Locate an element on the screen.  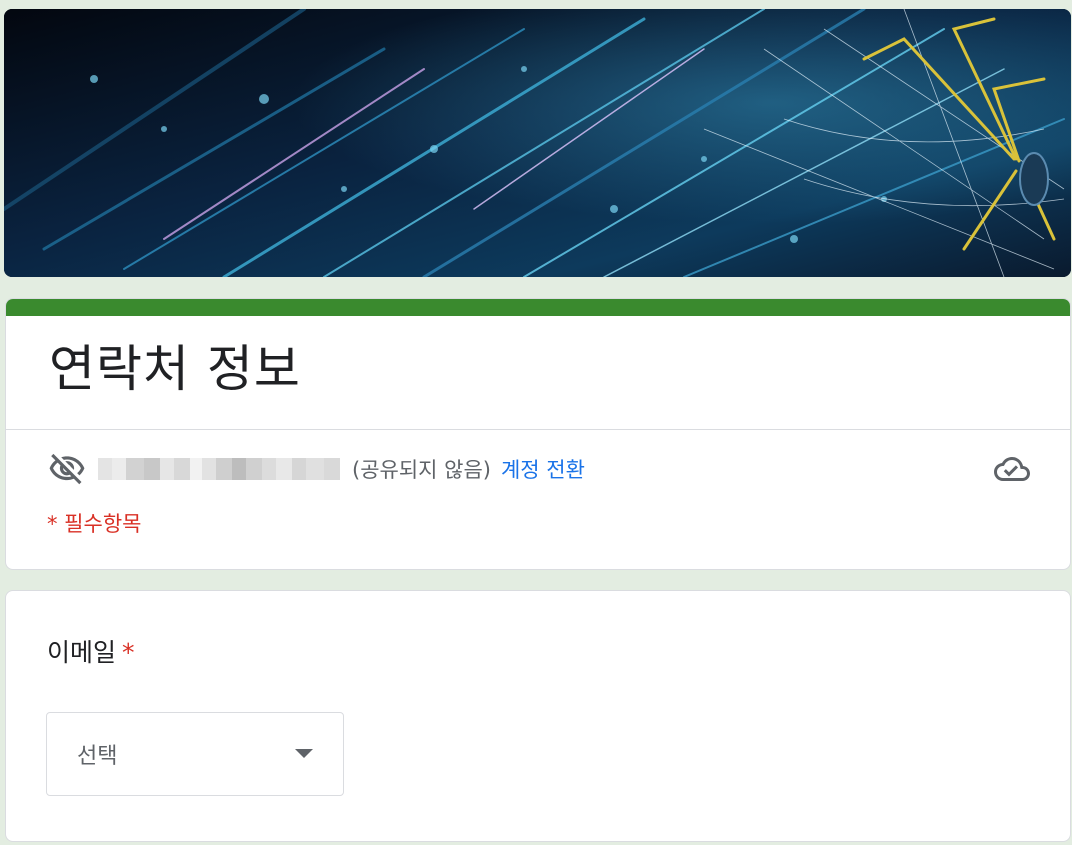
required-note: * 필수항목 is located at coordinates (94, 524).